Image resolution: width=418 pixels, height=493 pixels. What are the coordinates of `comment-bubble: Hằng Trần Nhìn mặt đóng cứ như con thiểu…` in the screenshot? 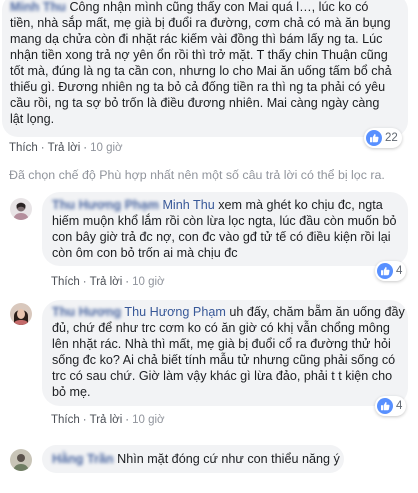 It's located at (193, 459).